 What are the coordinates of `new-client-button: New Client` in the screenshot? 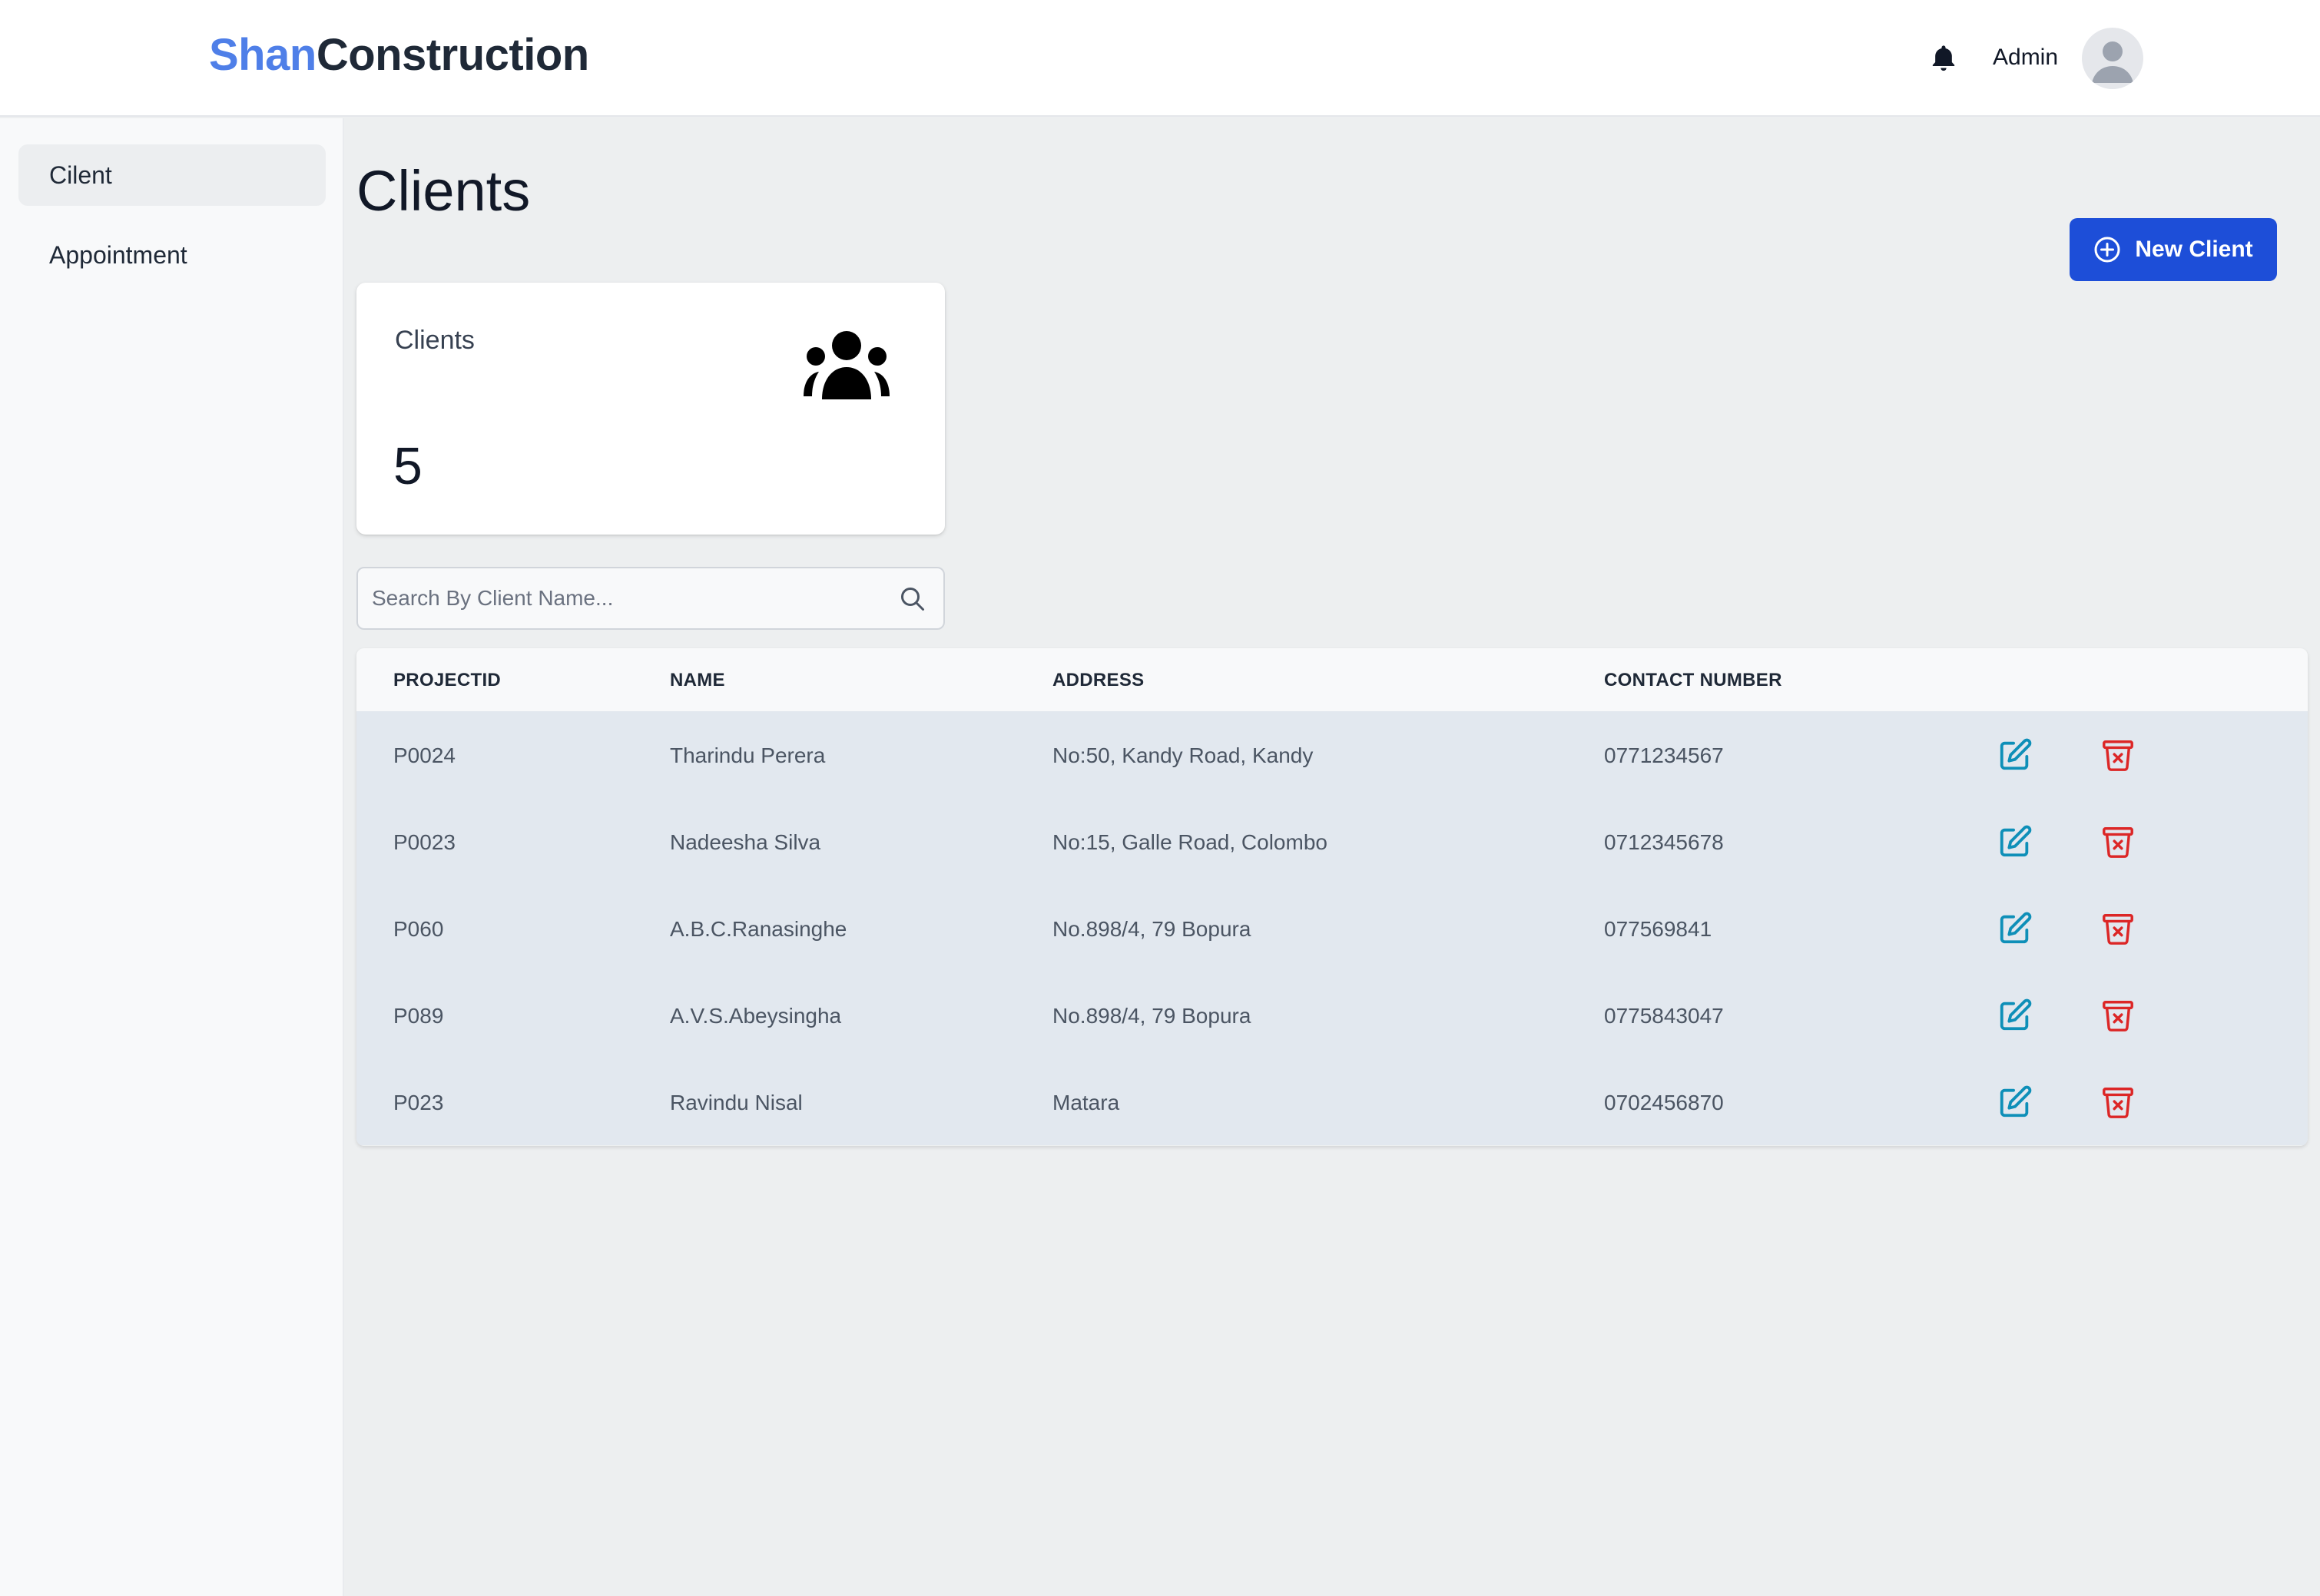 It's located at (2173, 249).